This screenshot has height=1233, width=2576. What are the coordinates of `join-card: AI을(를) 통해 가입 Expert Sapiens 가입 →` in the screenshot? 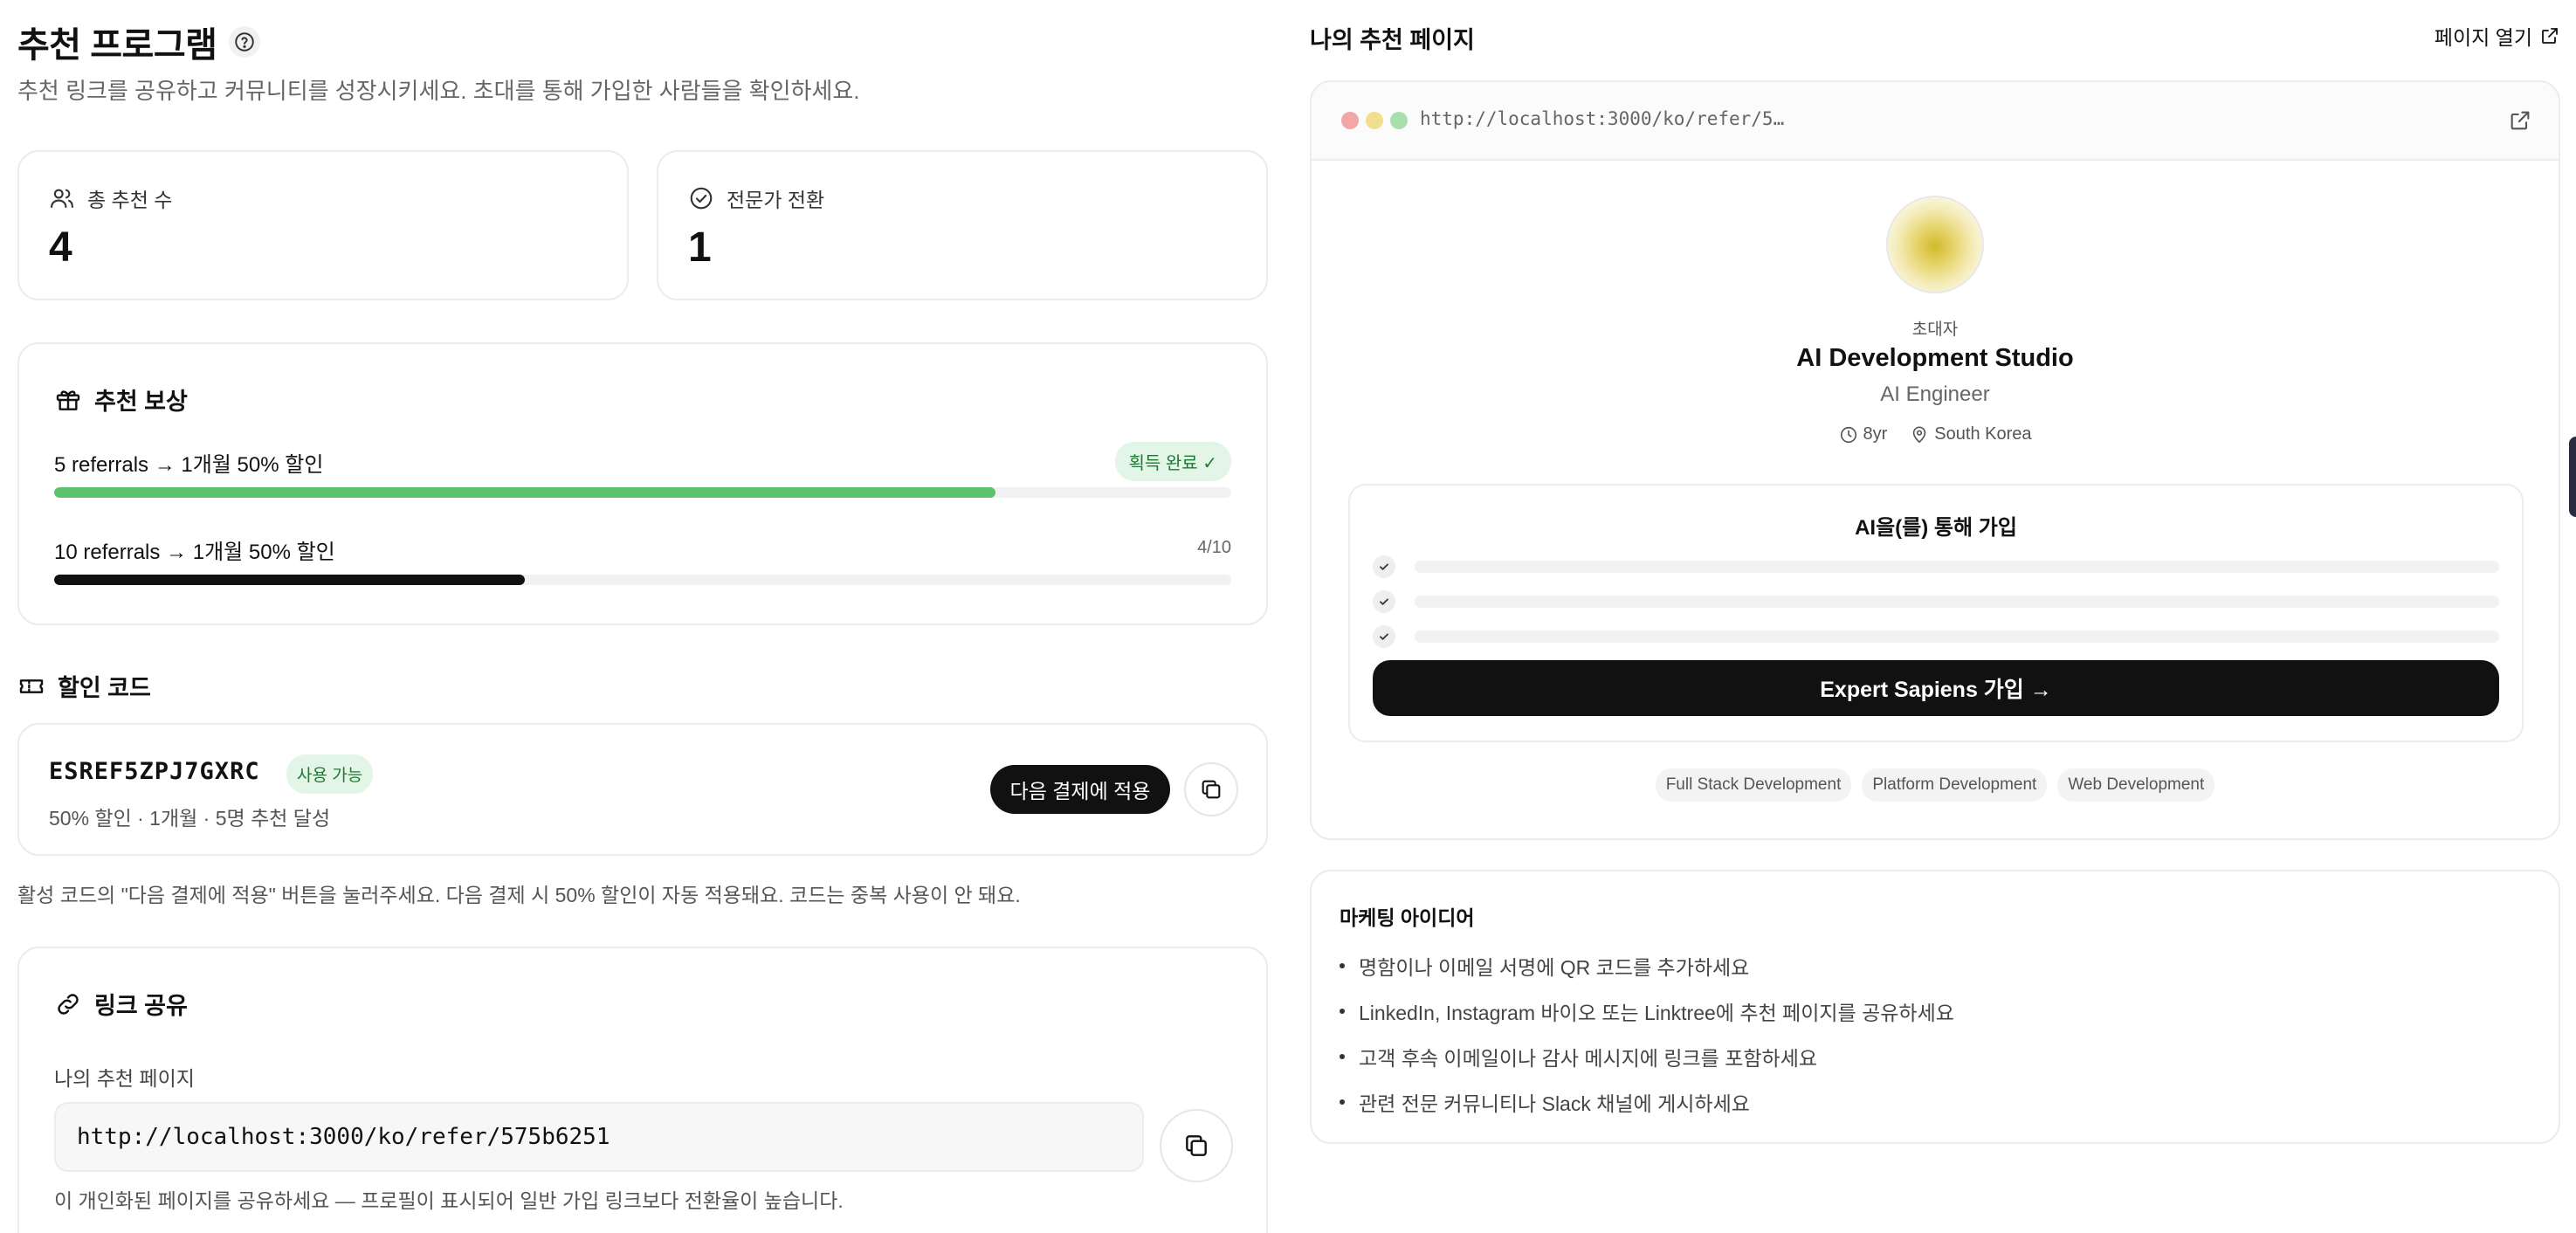 It's located at (1936, 613).